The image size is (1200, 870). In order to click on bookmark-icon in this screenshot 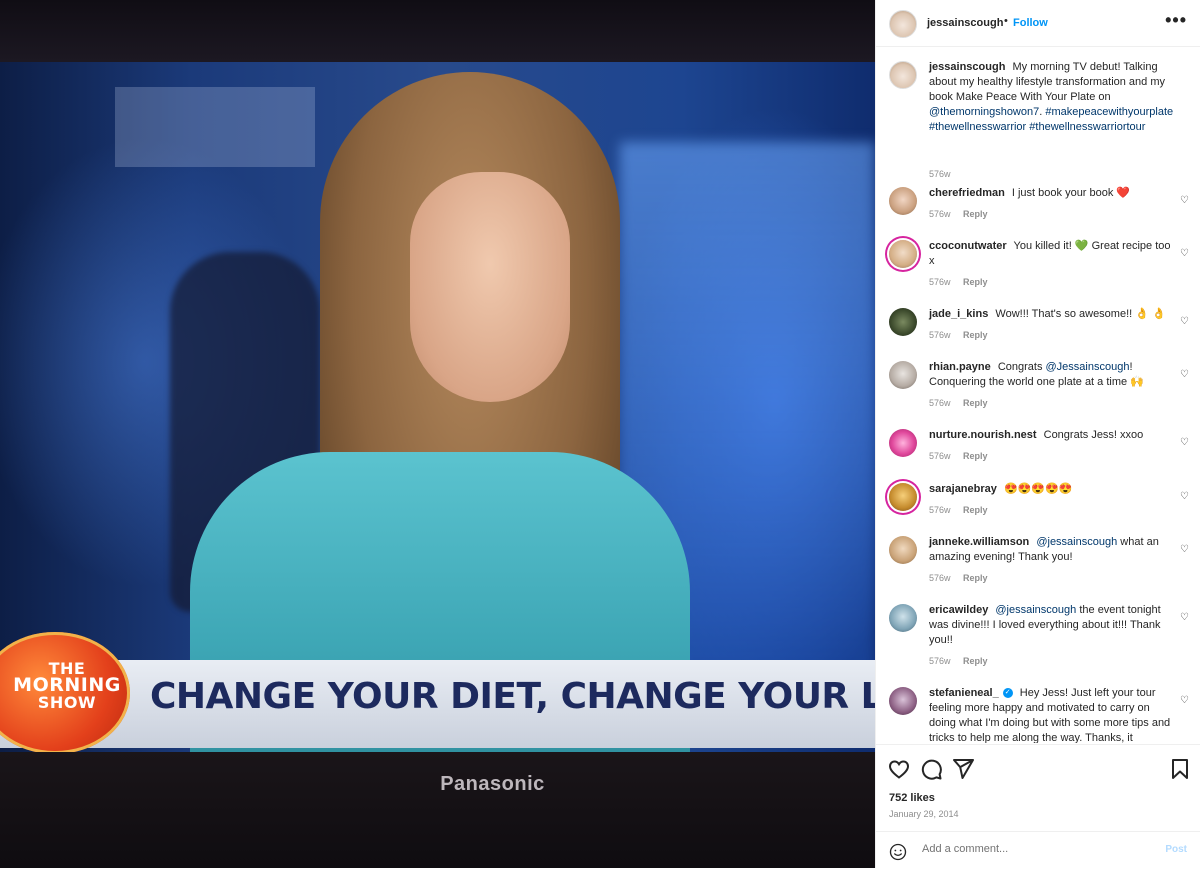, I will do `click(1180, 769)`.